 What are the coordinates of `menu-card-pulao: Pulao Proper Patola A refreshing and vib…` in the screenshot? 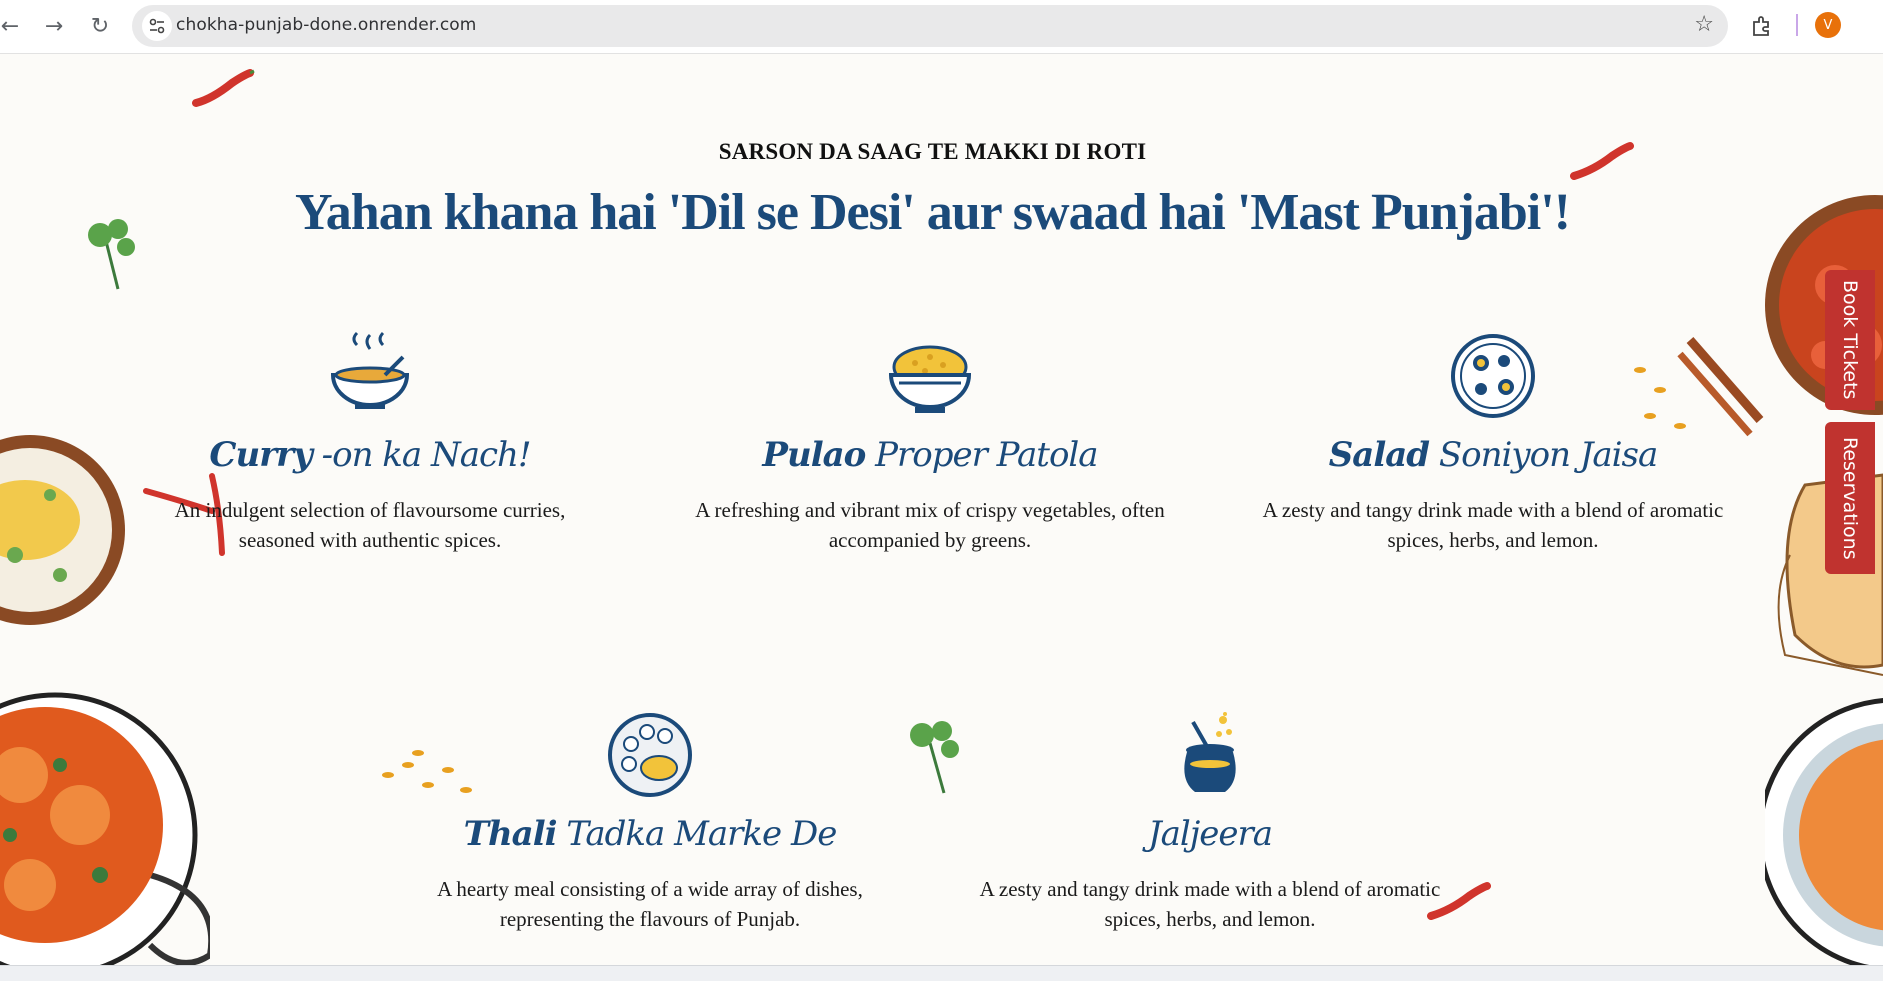 It's located at (930, 443).